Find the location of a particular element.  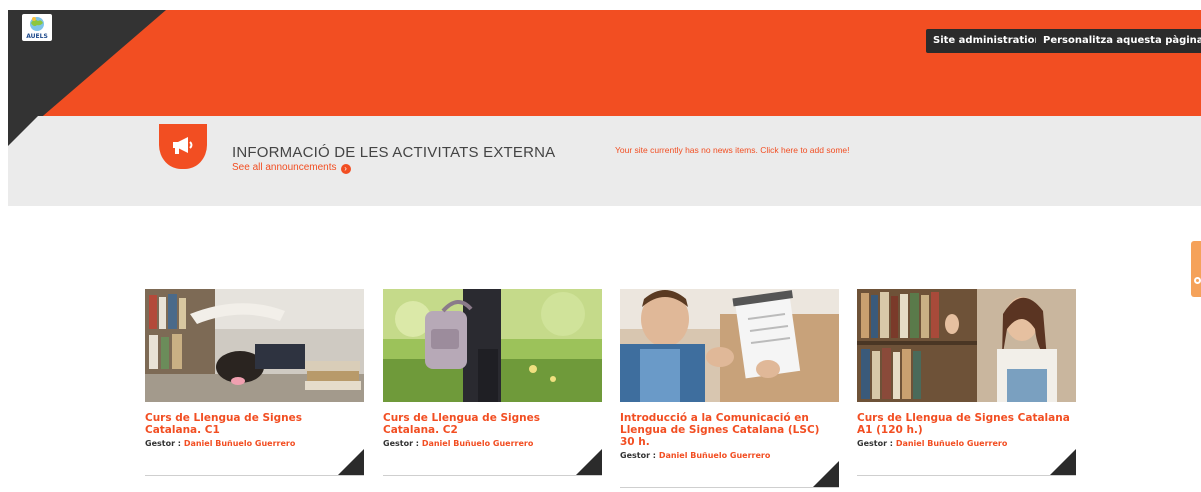

course-photo-library-bookshelf is located at coordinates (966, 345).